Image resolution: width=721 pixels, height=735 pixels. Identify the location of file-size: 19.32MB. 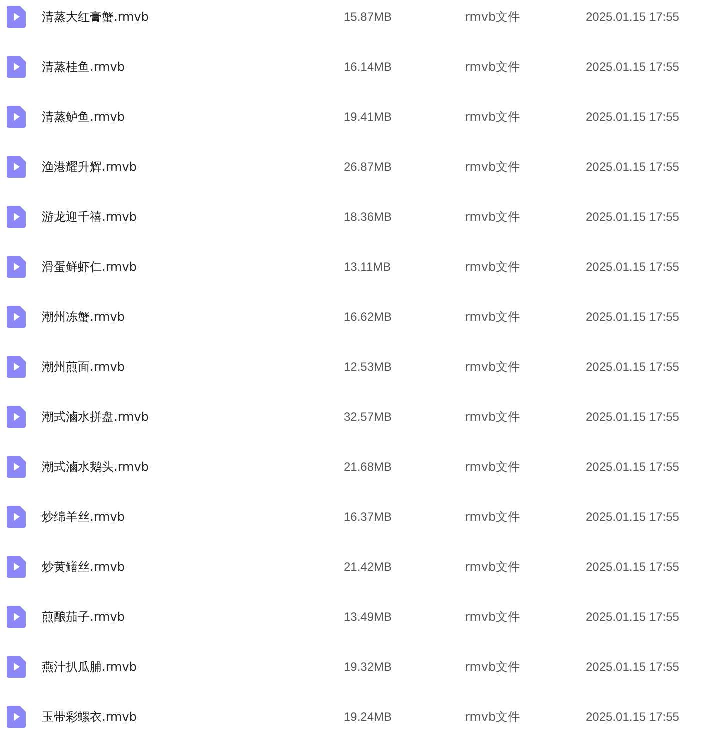
(369, 667).